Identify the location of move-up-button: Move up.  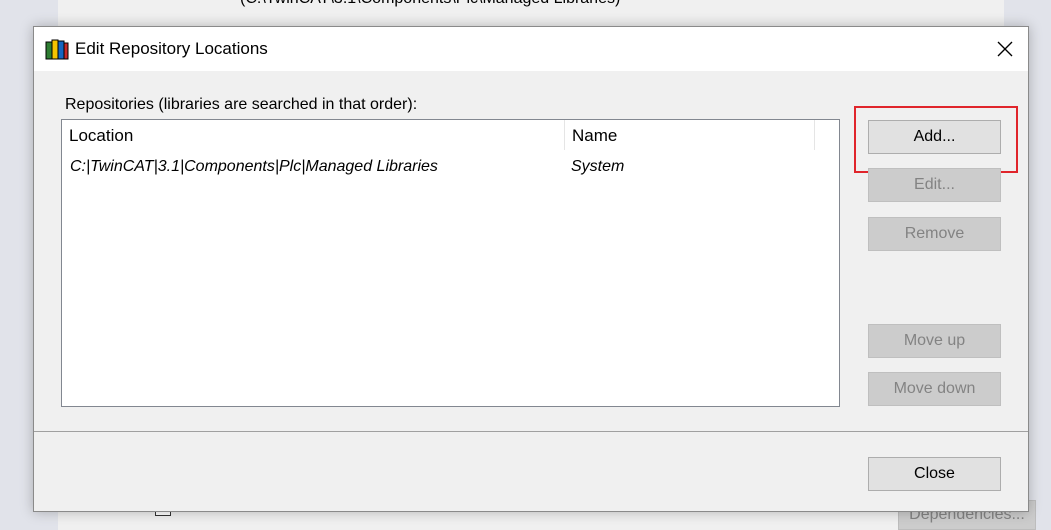
(934, 341).